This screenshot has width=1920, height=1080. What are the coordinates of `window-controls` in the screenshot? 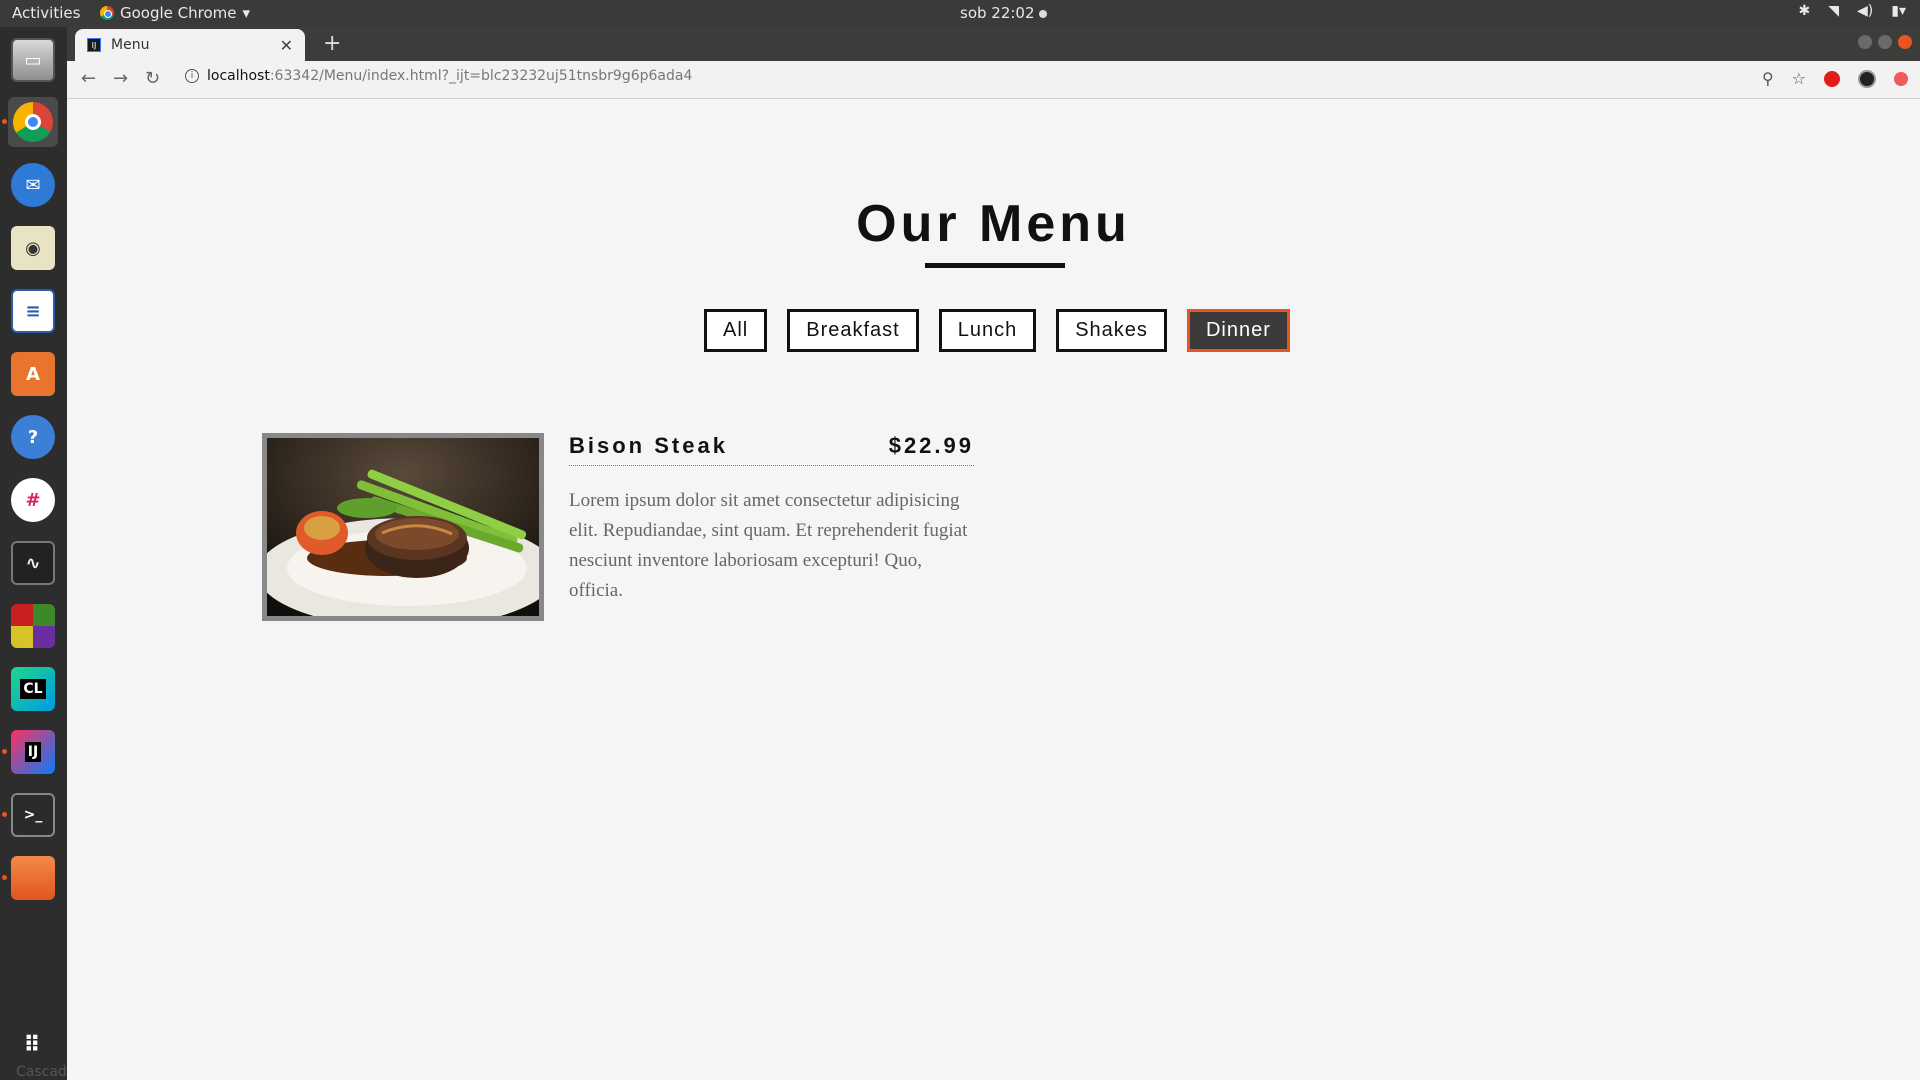 It's located at (1885, 42).